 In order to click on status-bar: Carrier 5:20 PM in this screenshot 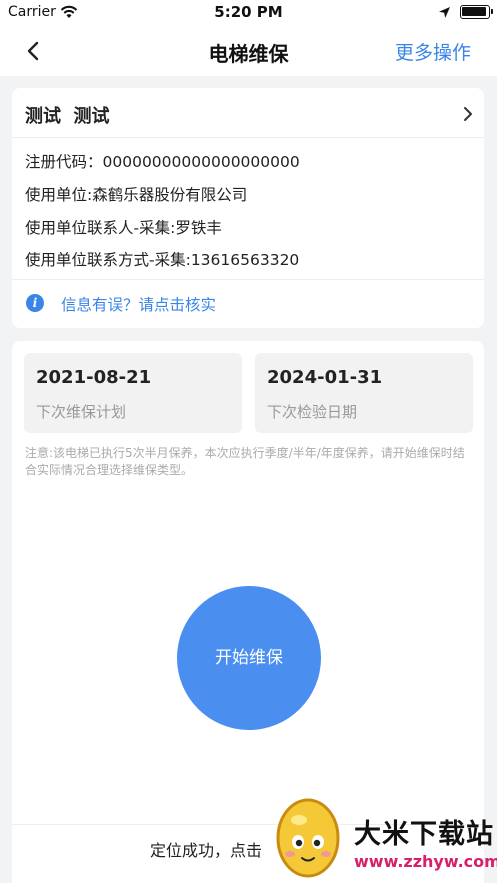, I will do `click(248, 13)`.